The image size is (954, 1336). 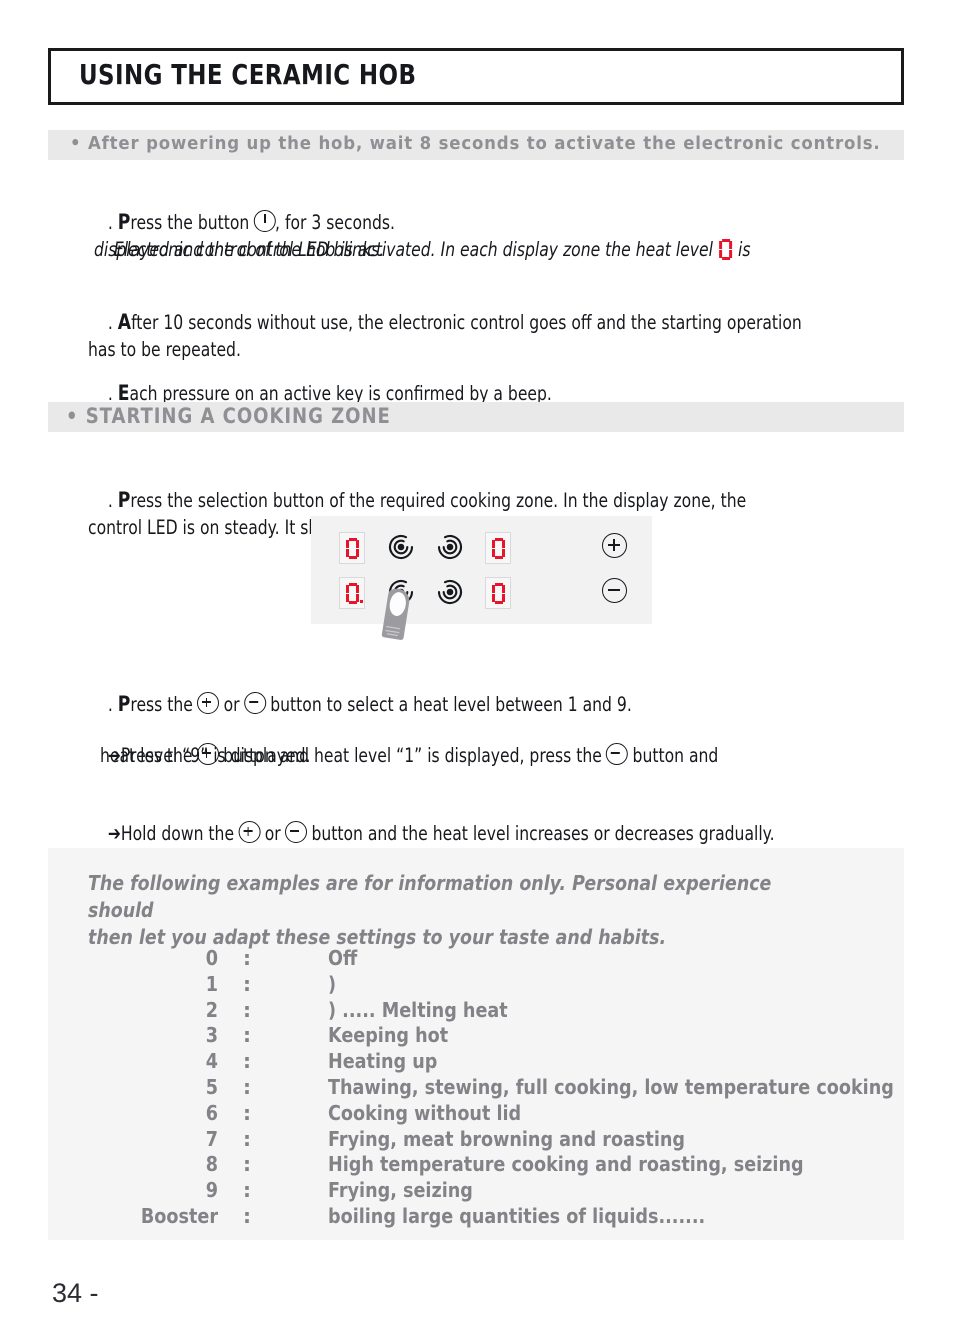 I want to click on bullet-2-dropcap: A, so click(x=124, y=322).